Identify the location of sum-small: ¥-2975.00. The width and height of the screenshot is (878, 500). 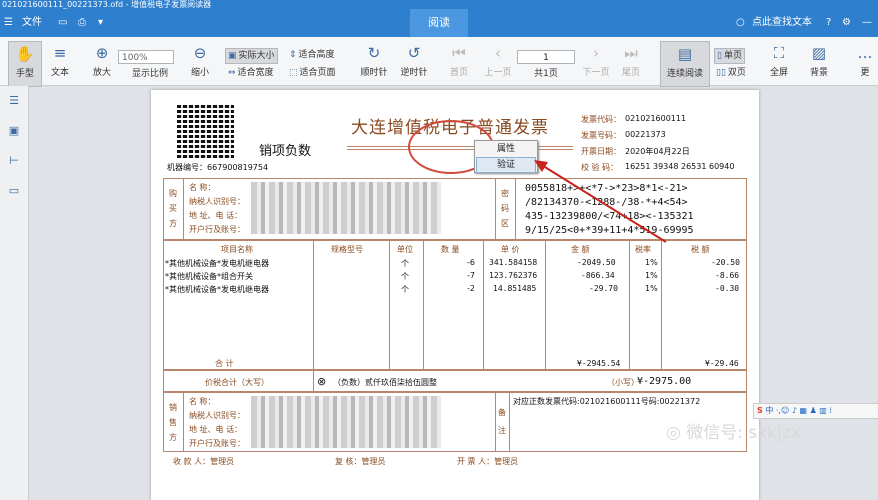
(664, 381).